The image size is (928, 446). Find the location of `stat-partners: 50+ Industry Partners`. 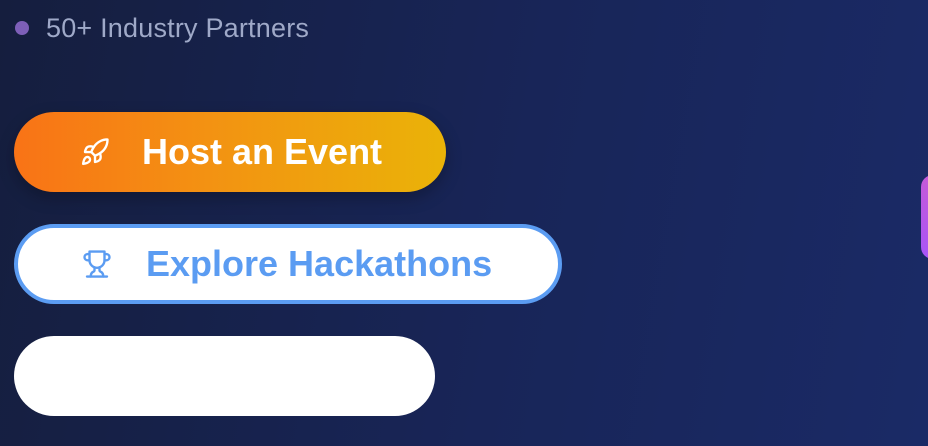

stat-partners: 50+ Industry Partners is located at coordinates (162, 28).